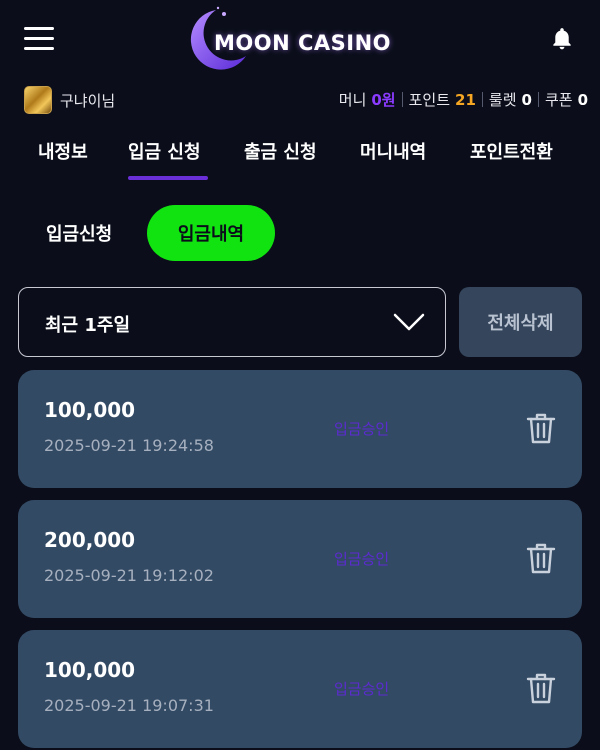  What do you see at coordinates (39, 39) in the screenshot?
I see `hamburger-icon` at bounding box center [39, 39].